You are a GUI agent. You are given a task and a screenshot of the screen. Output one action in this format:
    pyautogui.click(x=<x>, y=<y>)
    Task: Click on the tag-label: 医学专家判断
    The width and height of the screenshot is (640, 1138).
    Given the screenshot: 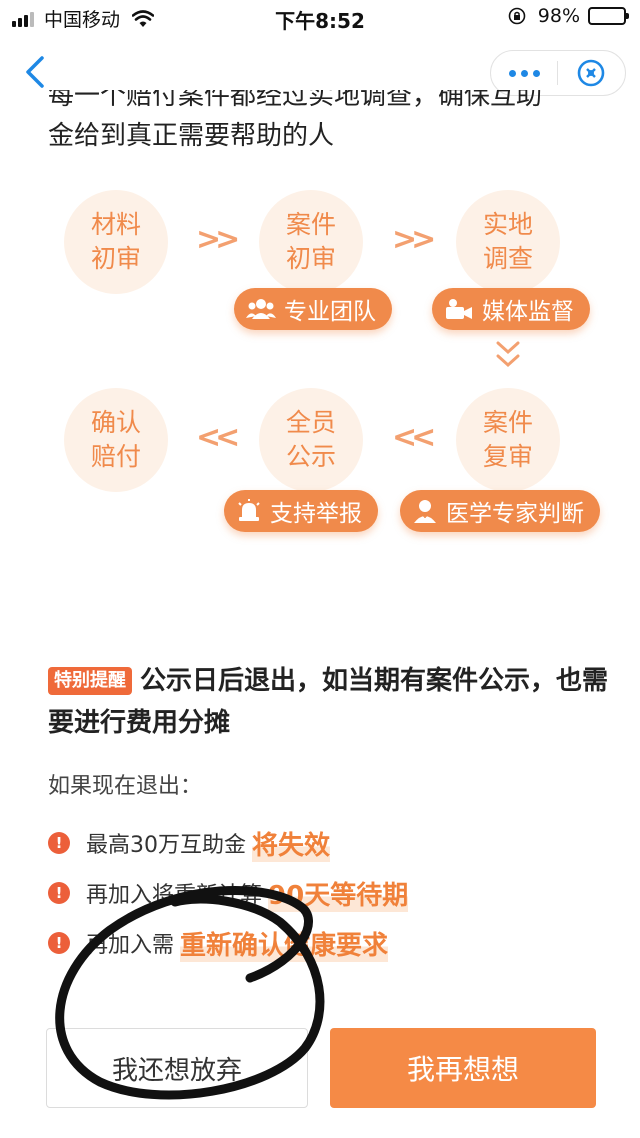 What is the action you would take?
    pyautogui.click(x=515, y=514)
    